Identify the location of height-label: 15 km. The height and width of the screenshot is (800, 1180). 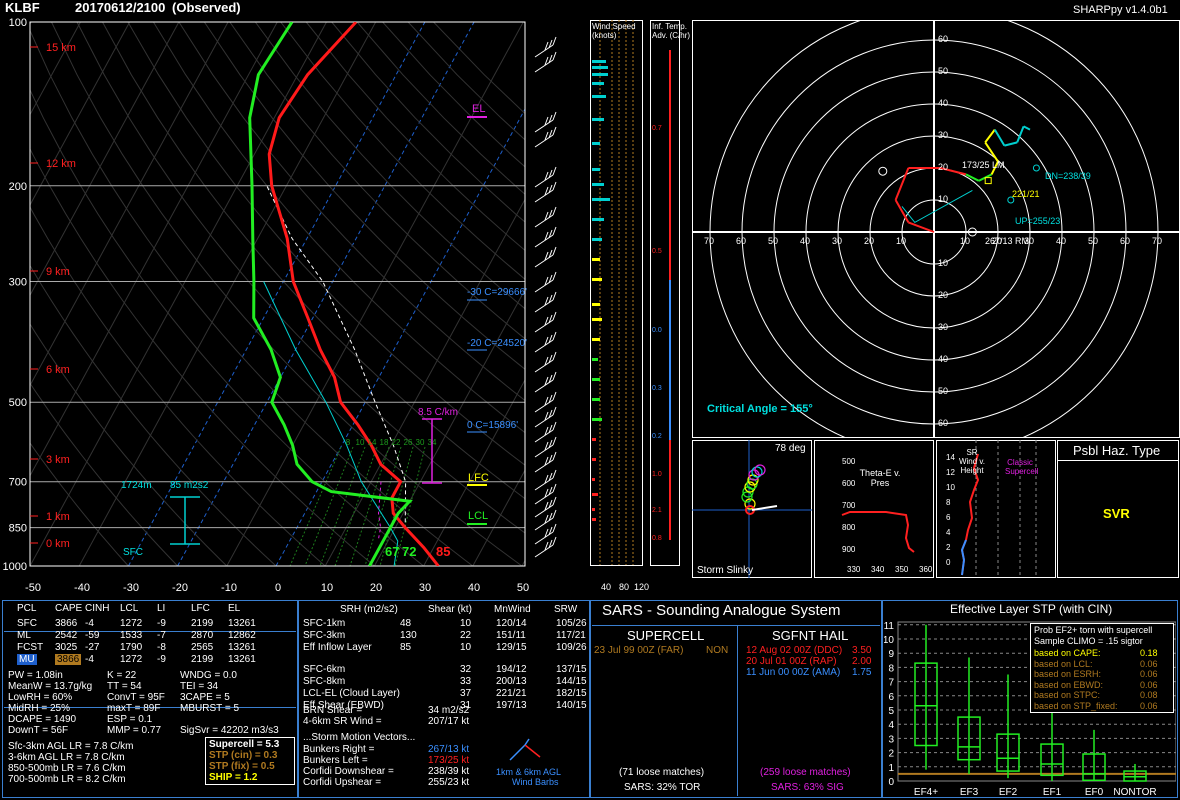
(61, 48).